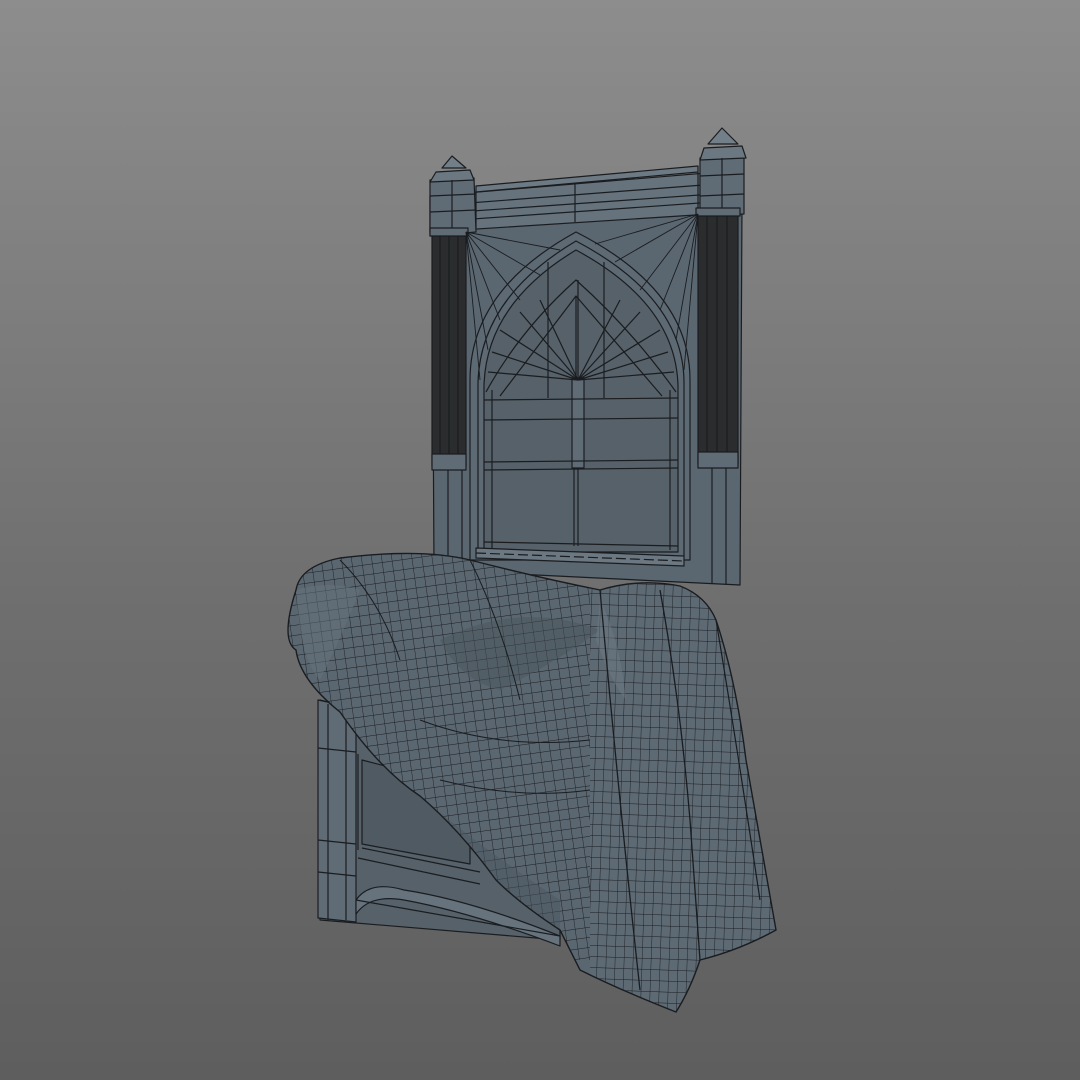 This screenshot has height=1080, width=1080. I want to click on left-finial, so click(453, 196).